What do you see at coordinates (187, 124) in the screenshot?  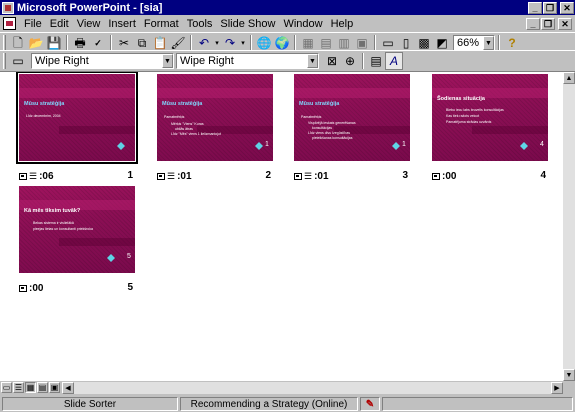 I see `slide-text-line: Mērķis "Viens" Kuras` at bounding box center [187, 124].